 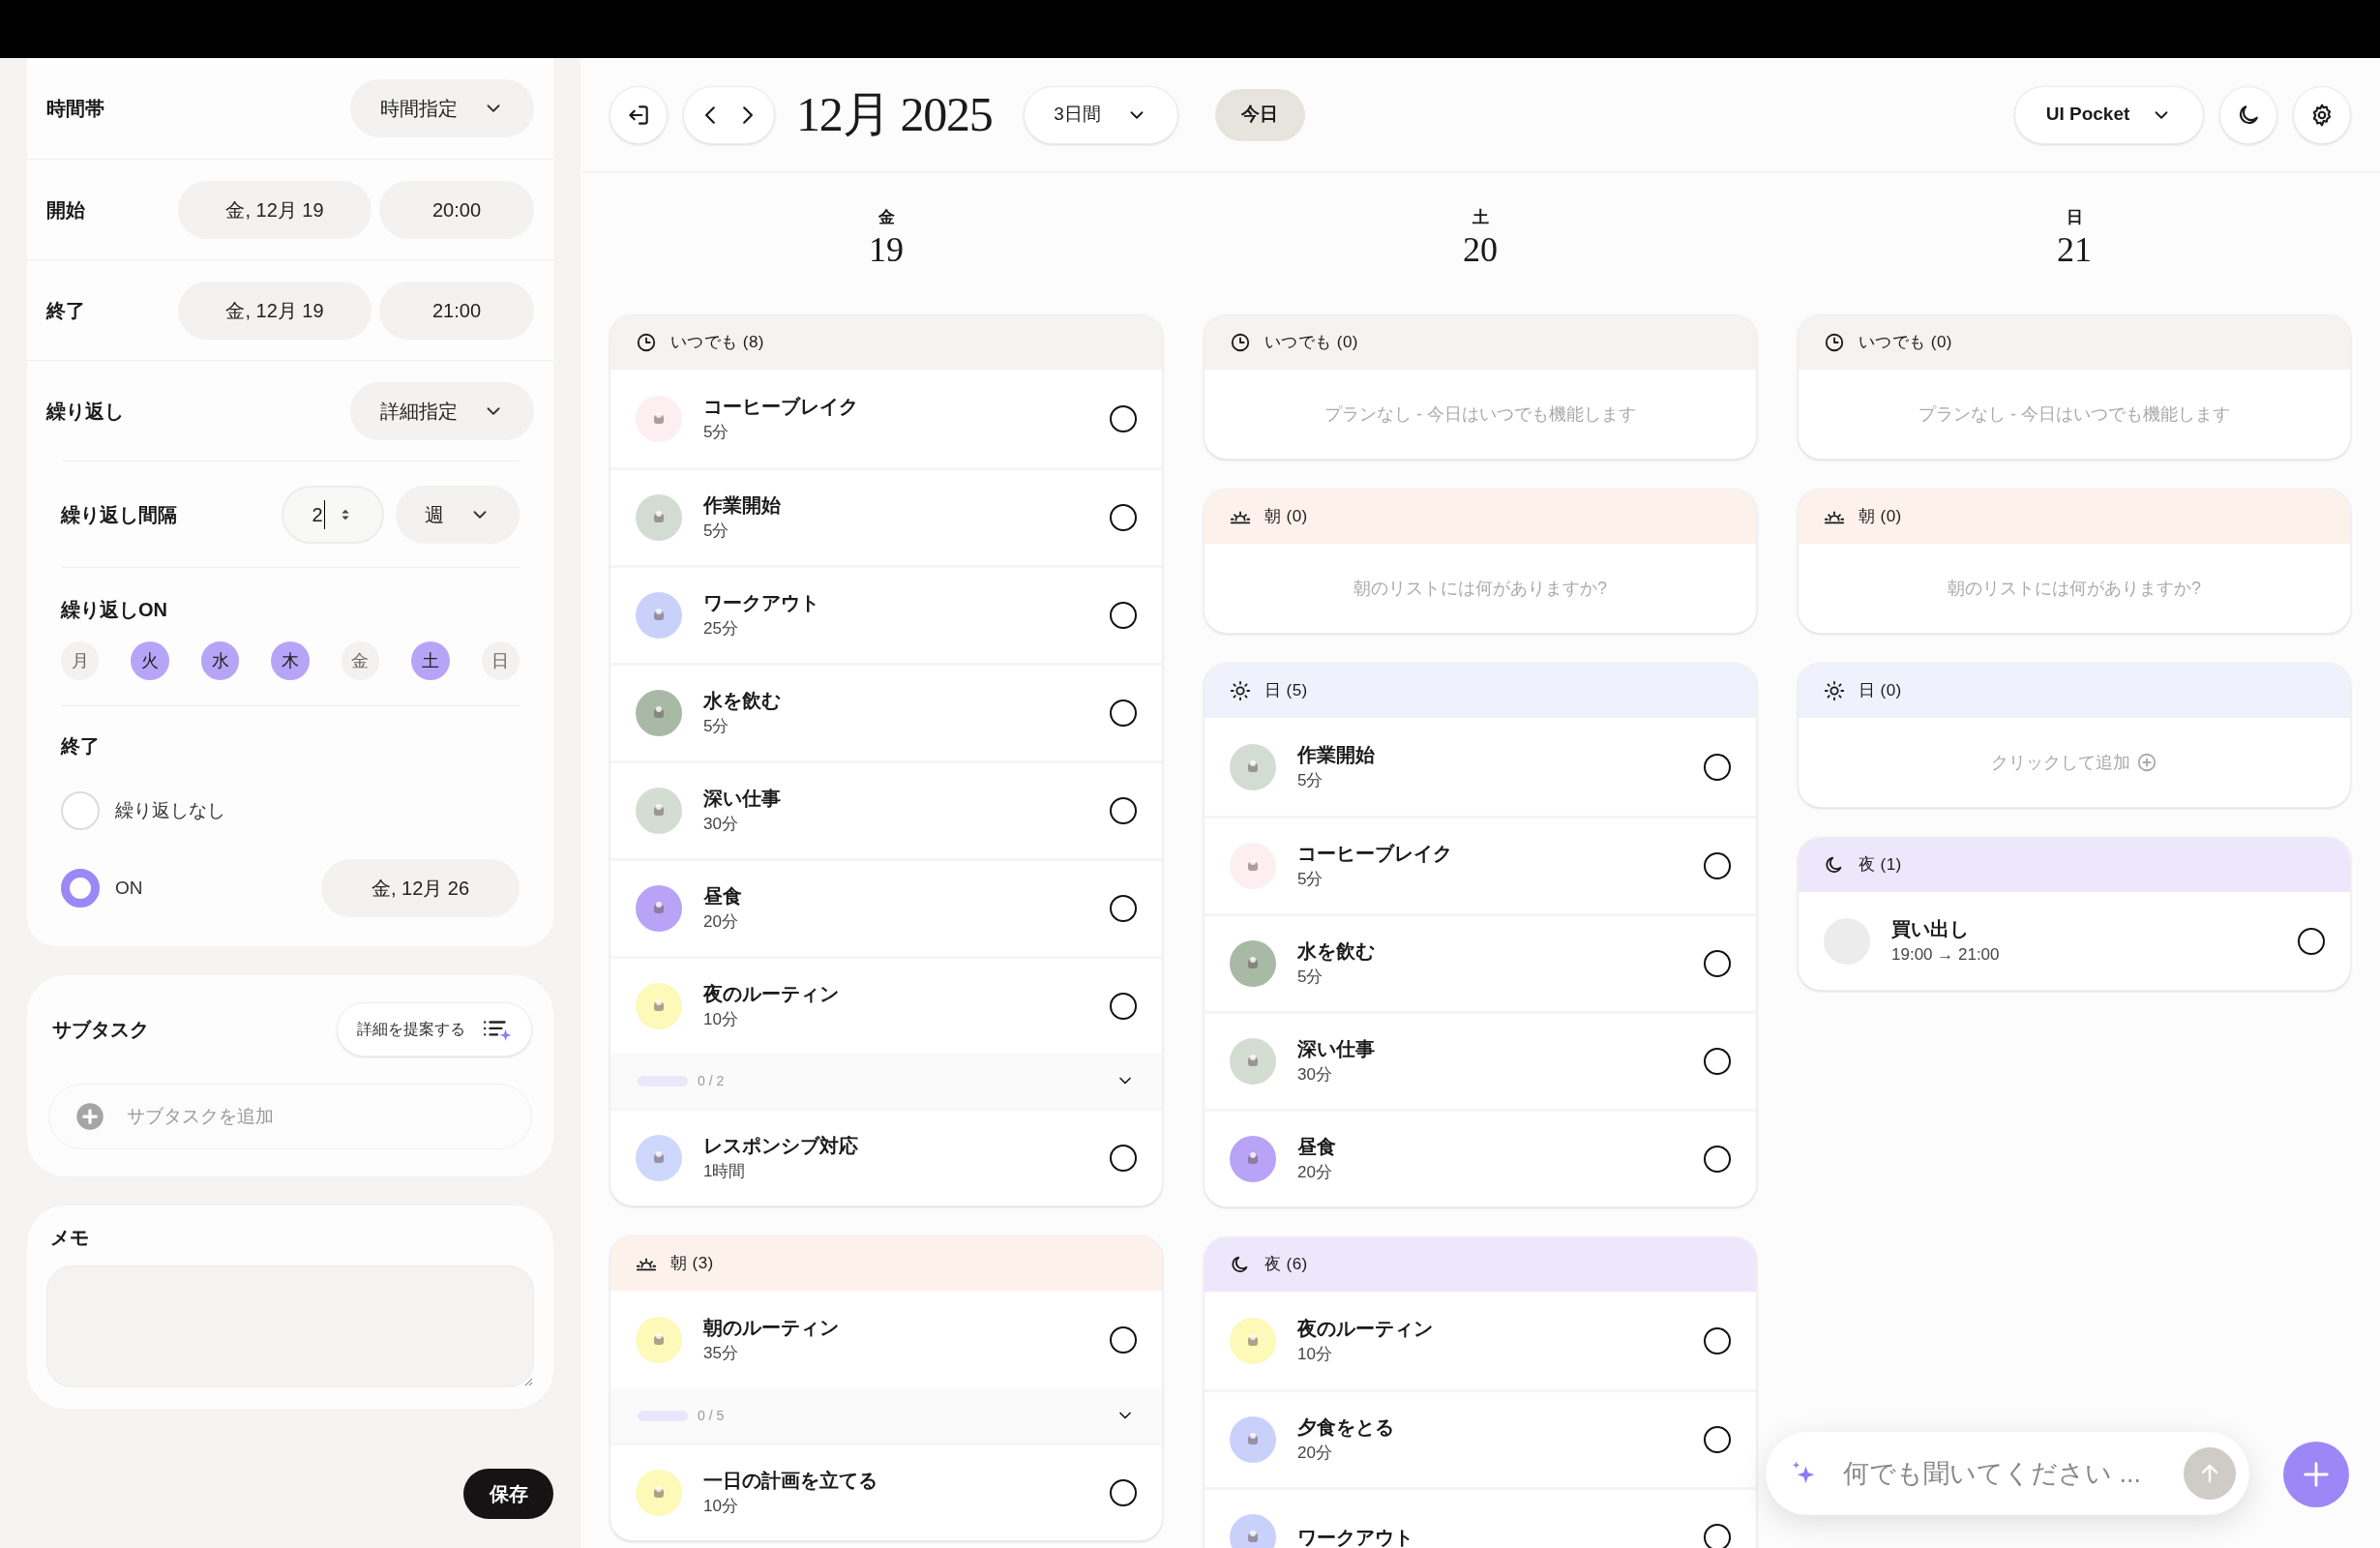 I want to click on field-label: 終了, so click(x=66, y=310).